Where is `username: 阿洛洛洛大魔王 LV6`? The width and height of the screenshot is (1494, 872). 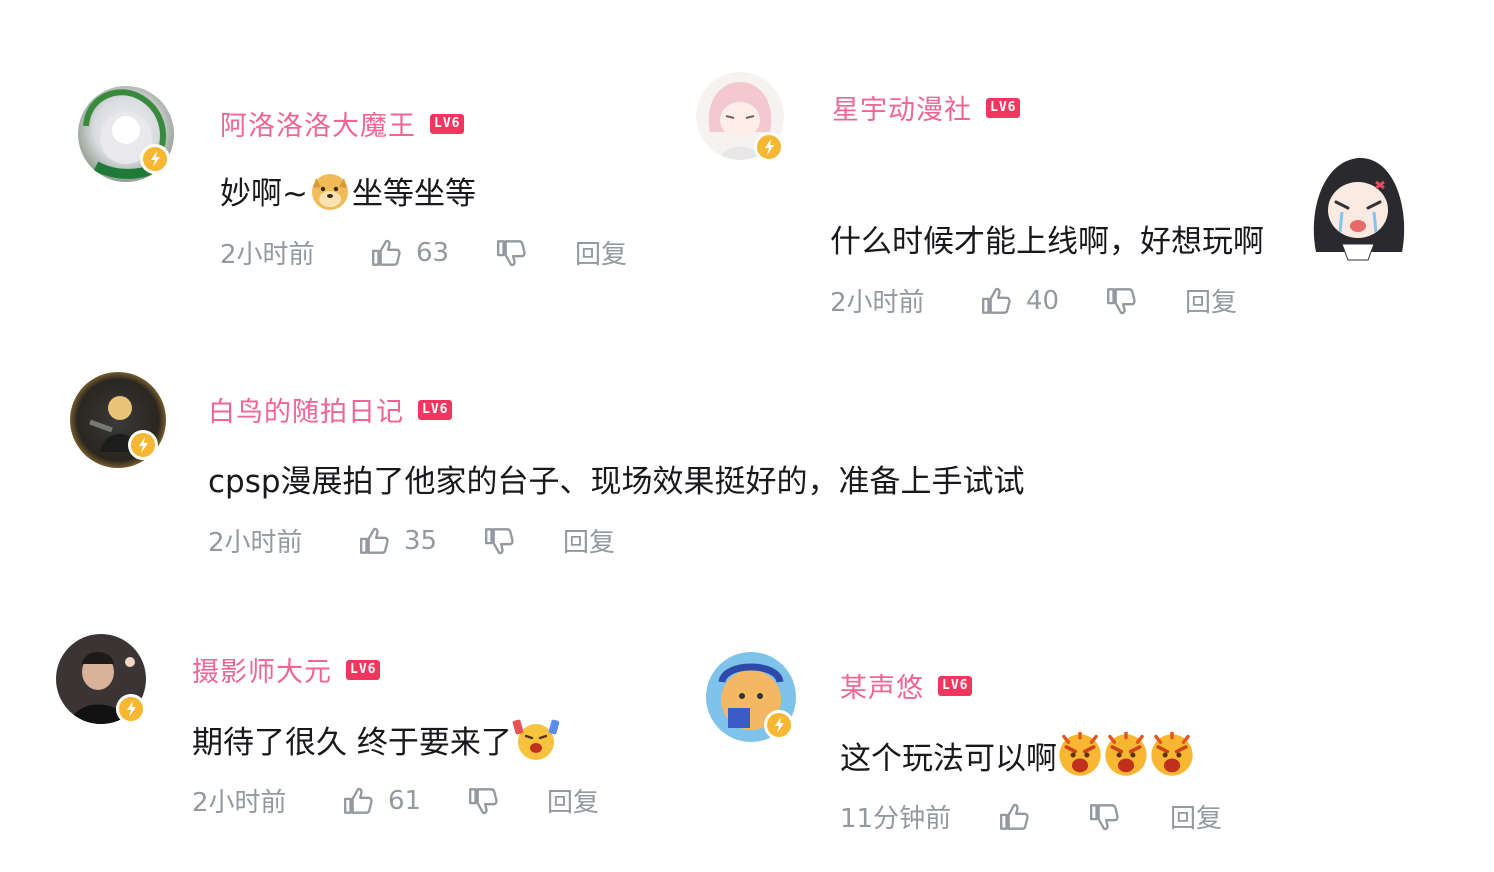 username: 阿洛洛洛大魔王 LV6 is located at coordinates (342, 123).